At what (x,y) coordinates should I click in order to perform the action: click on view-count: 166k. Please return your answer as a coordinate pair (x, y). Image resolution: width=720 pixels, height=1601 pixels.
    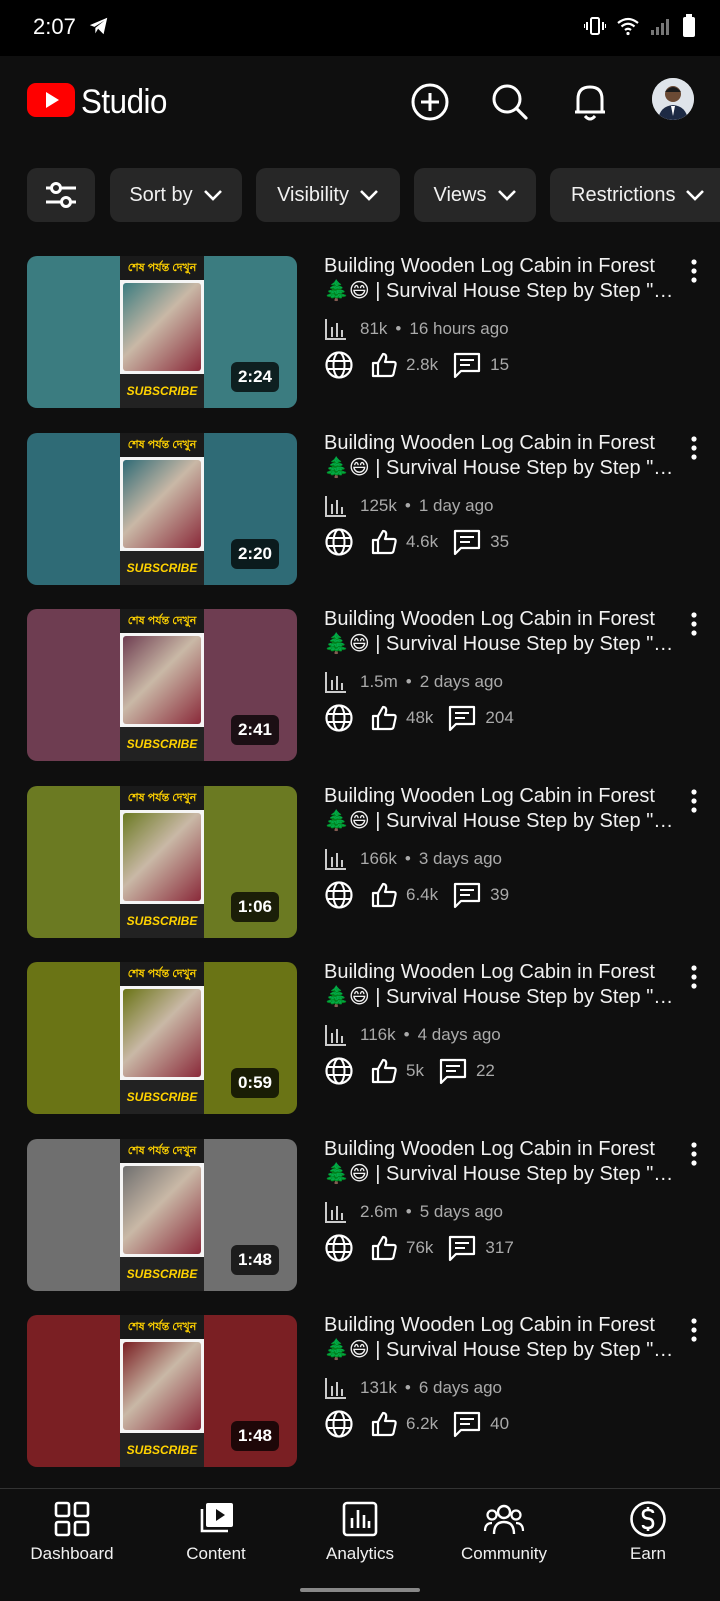
    Looking at the image, I should click on (378, 858).